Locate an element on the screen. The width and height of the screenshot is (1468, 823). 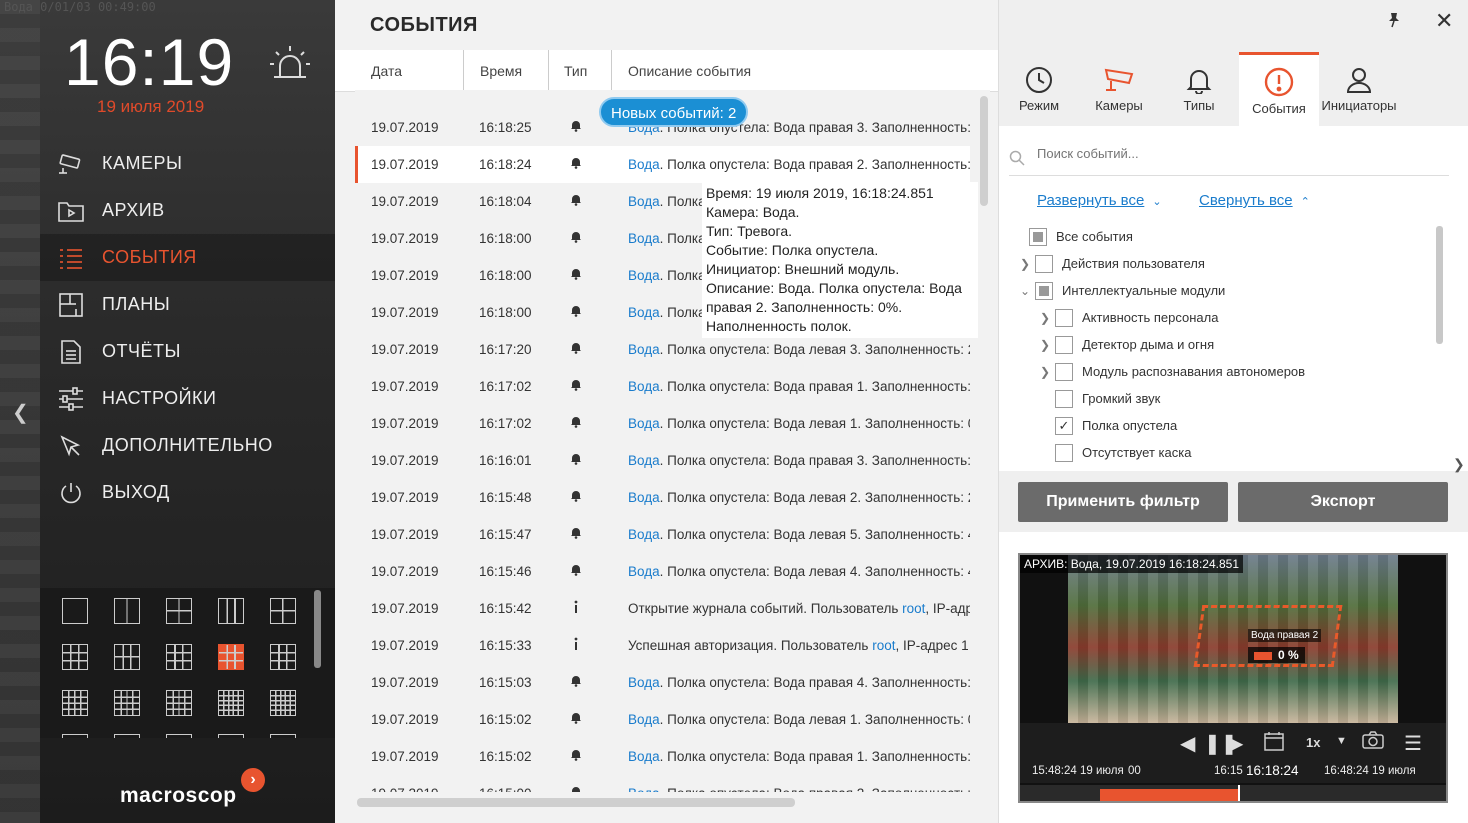
tree-item: ❯ Модуль распознавания автономеров is located at coordinates (1170, 371).